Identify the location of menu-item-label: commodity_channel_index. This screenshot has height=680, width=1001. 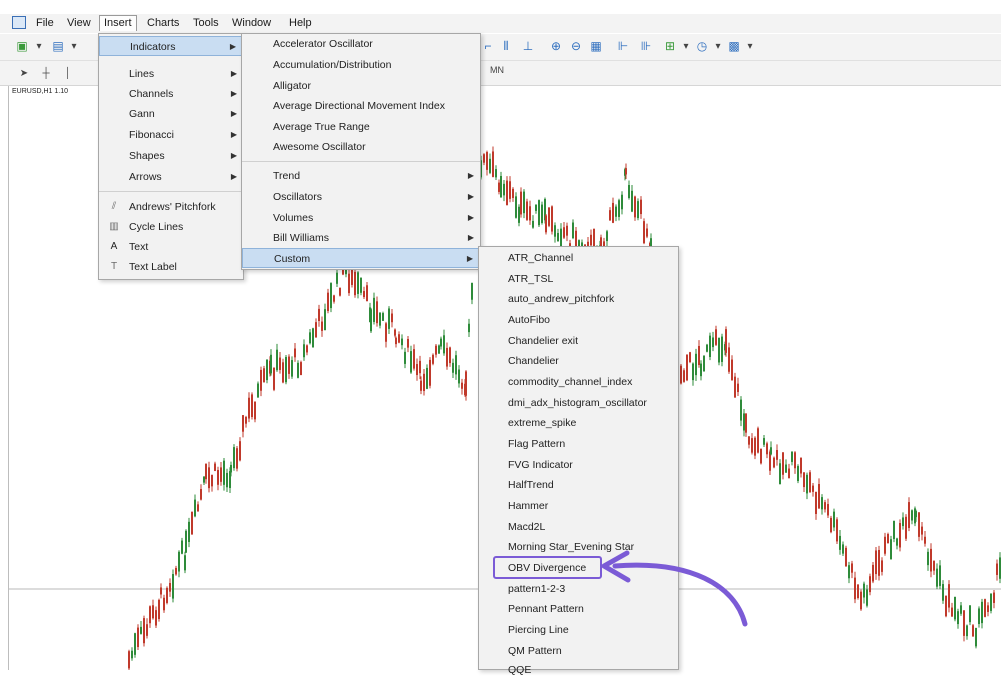
(570, 382).